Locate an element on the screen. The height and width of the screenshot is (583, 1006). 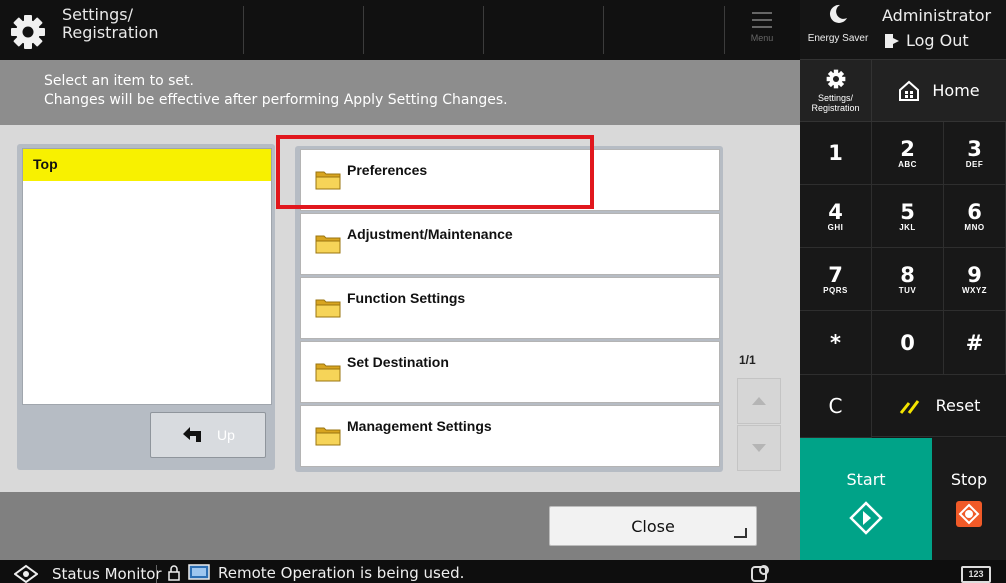
reset-key: Reset is located at coordinates (939, 406).